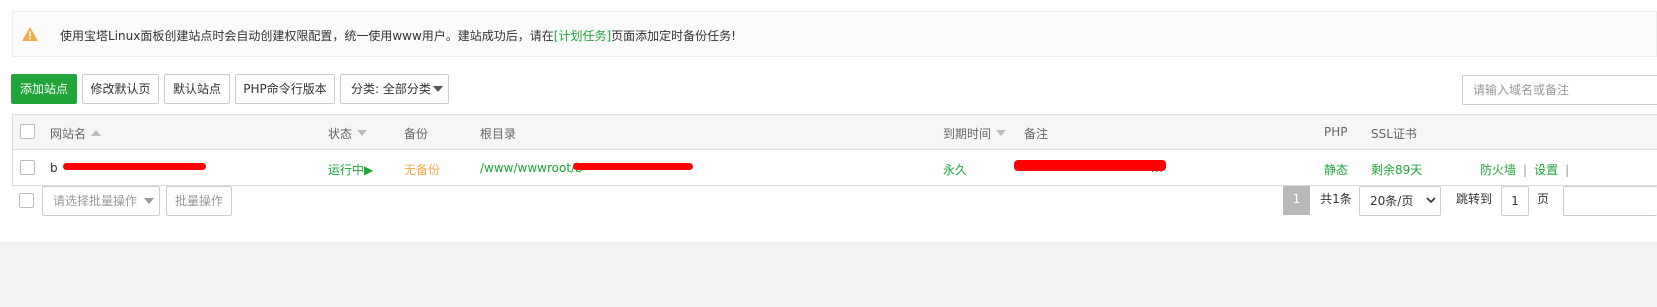 This screenshot has width=1657, height=307. What do you see at coordinates (1396, 169) in the screenshot?
I see `ssl-status-link: 剩余89天` at bounding box center [1396, 169].